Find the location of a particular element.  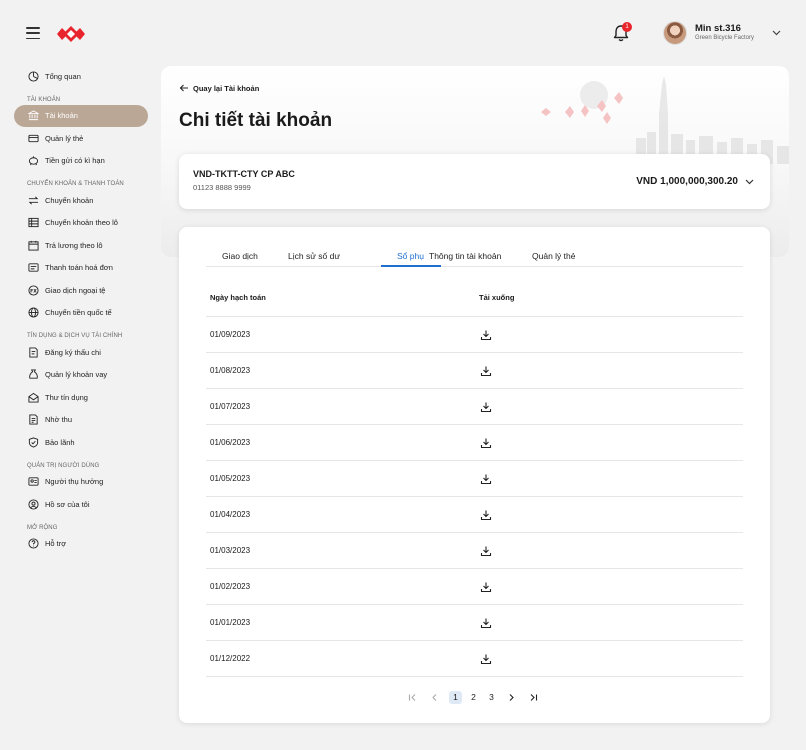

row-date: 01/09/2023 is located at coordinates (230, 334).